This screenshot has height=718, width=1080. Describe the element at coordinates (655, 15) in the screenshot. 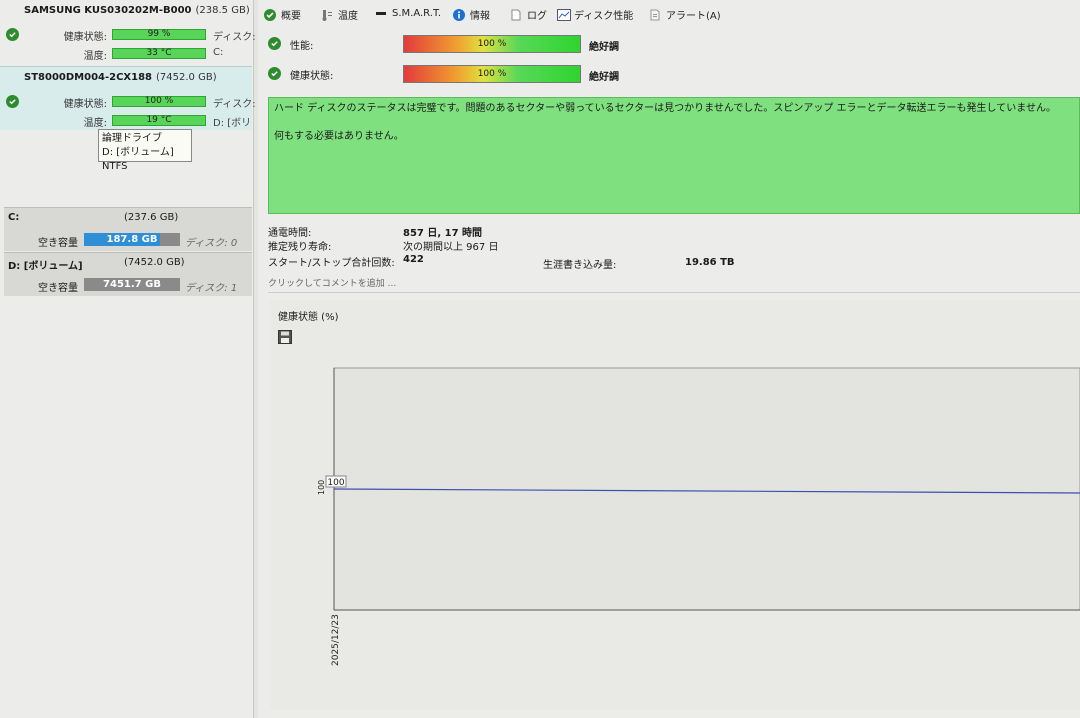

I see `alert-icon` at that location.